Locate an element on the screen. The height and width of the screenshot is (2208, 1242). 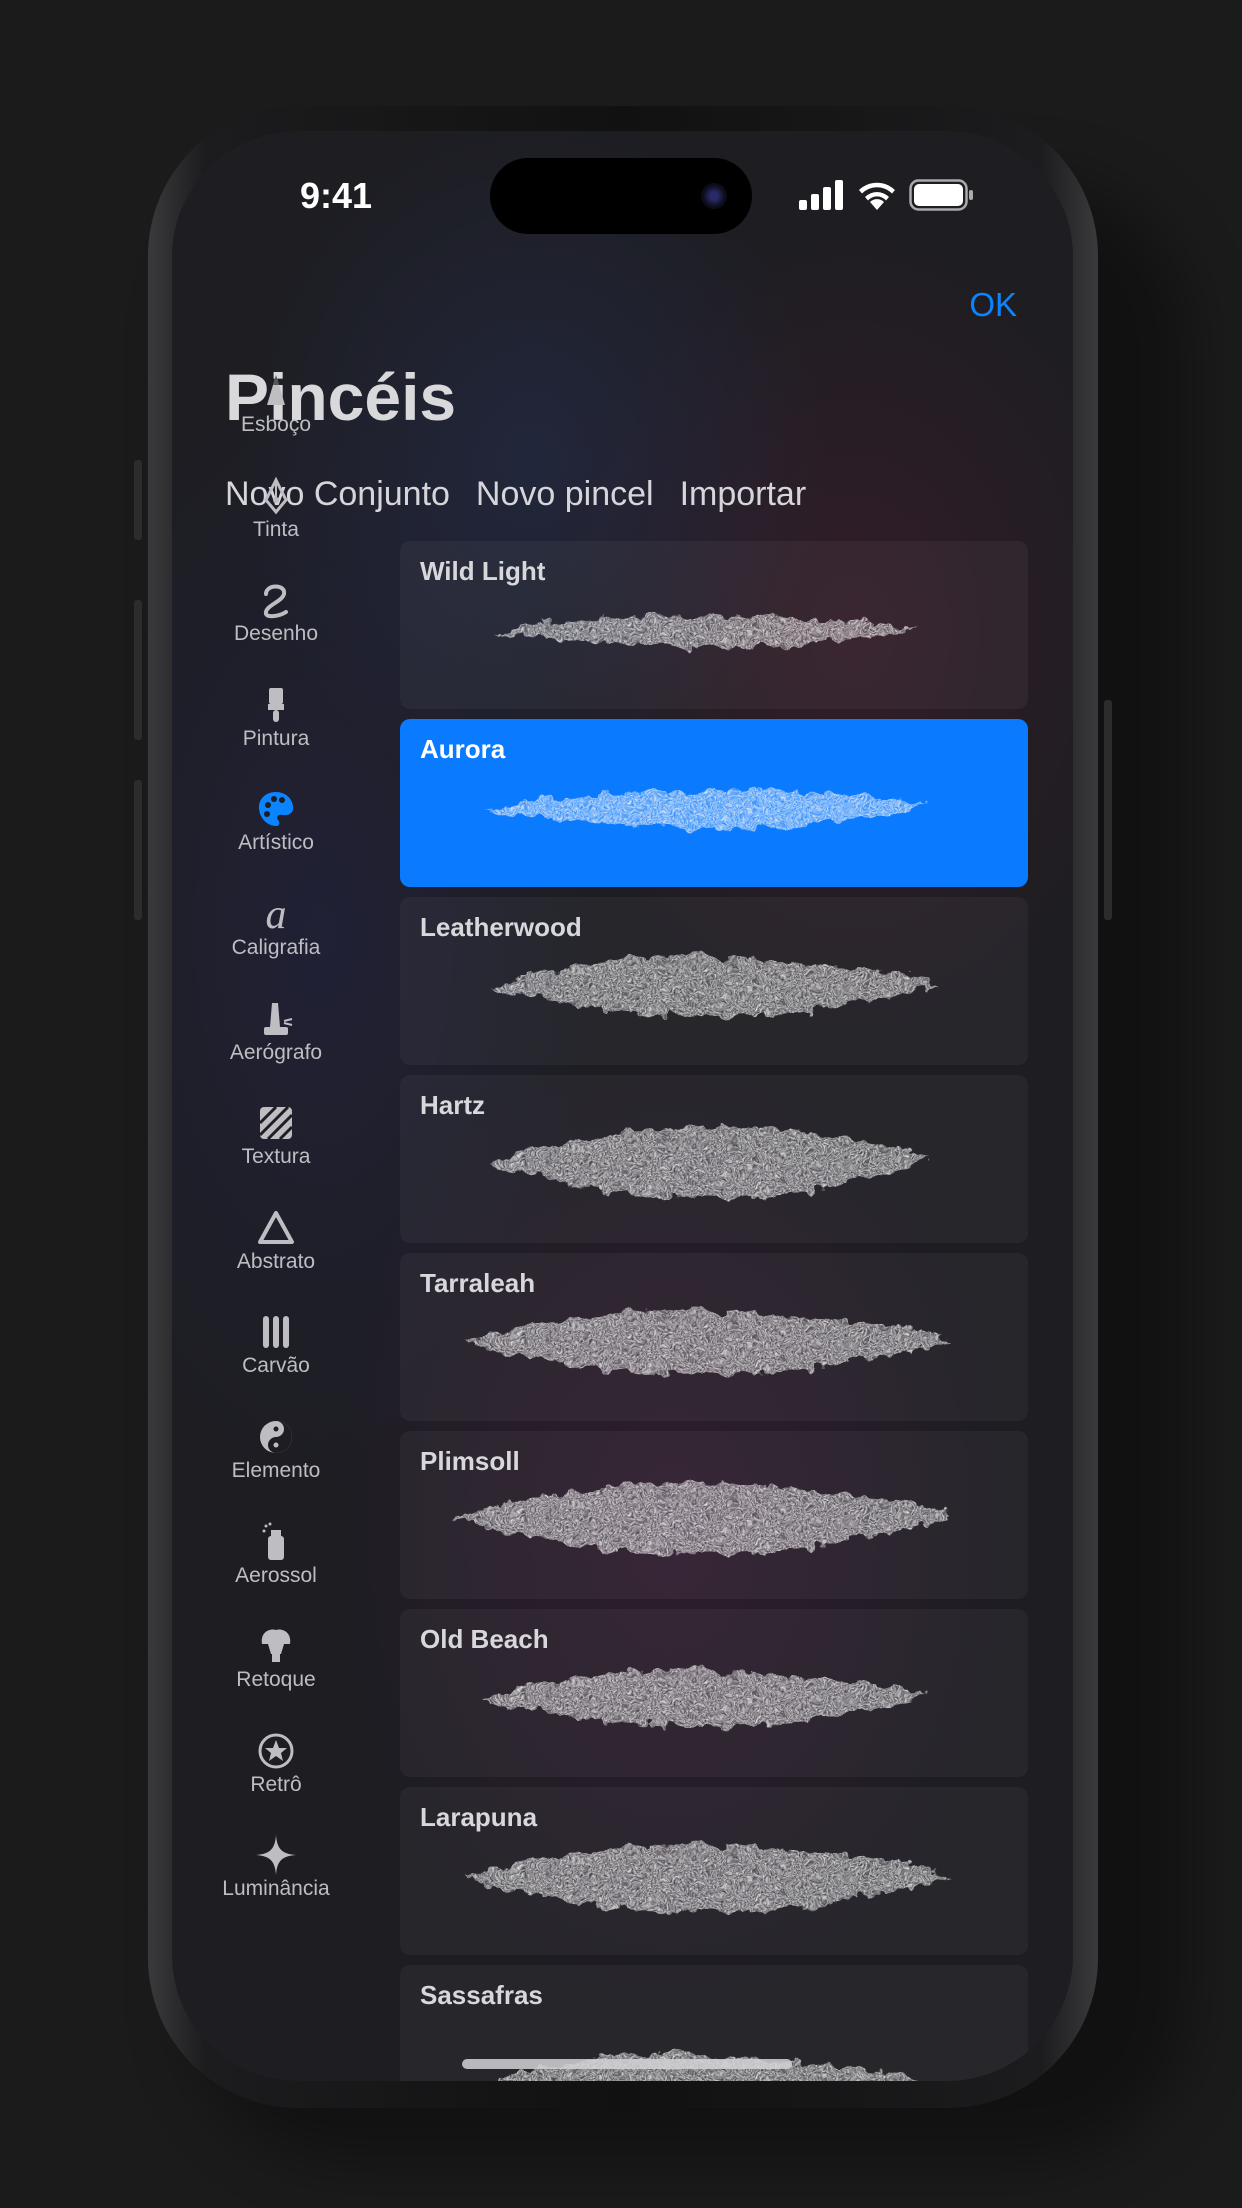
spray-can-icon is located at coordinates (273, 1541).